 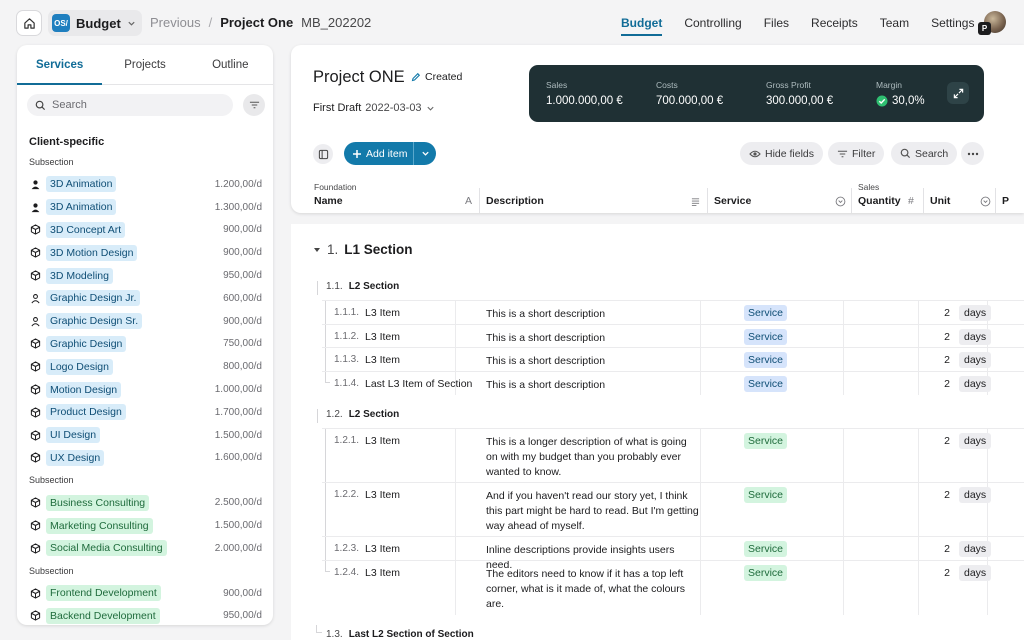 What do you see at coordinates (379, 153) in the screenshot?
I see `add-item-main: Add item` at bounding box center [379, 153].